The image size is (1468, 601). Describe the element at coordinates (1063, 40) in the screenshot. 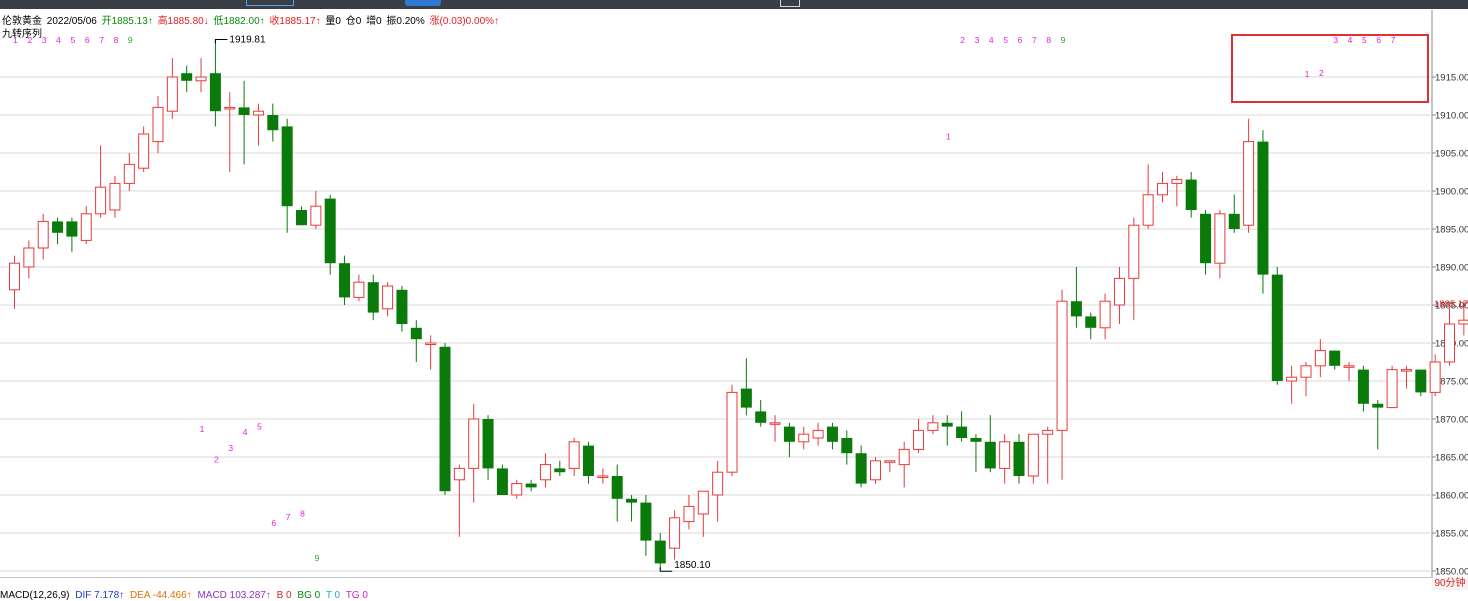

I see `sequence-number: 9` at that location.